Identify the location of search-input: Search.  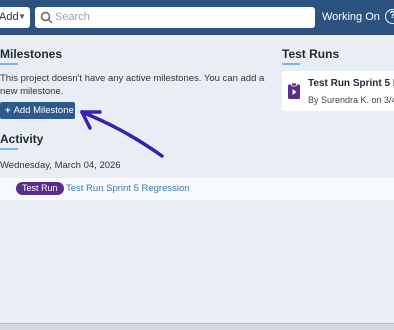
(175, 17).